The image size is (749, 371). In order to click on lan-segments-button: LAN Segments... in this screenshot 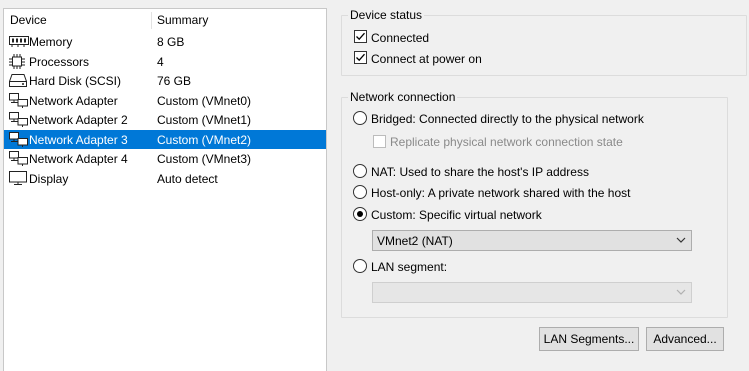, I will do `click(589, 339)`.